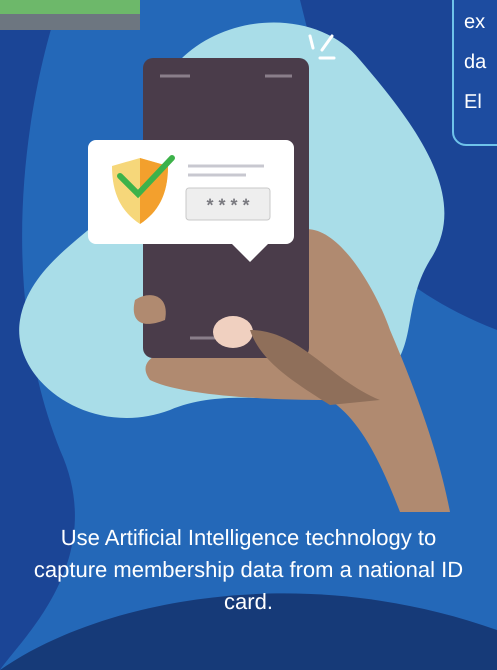  Describe the element at coordinates (143, 189) in the screenshot. I see `shield-check-icon` at that location.